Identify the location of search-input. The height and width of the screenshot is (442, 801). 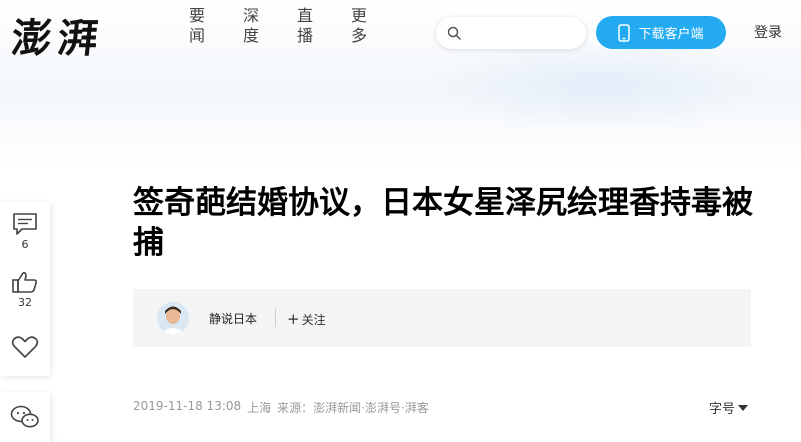
(524, 34).